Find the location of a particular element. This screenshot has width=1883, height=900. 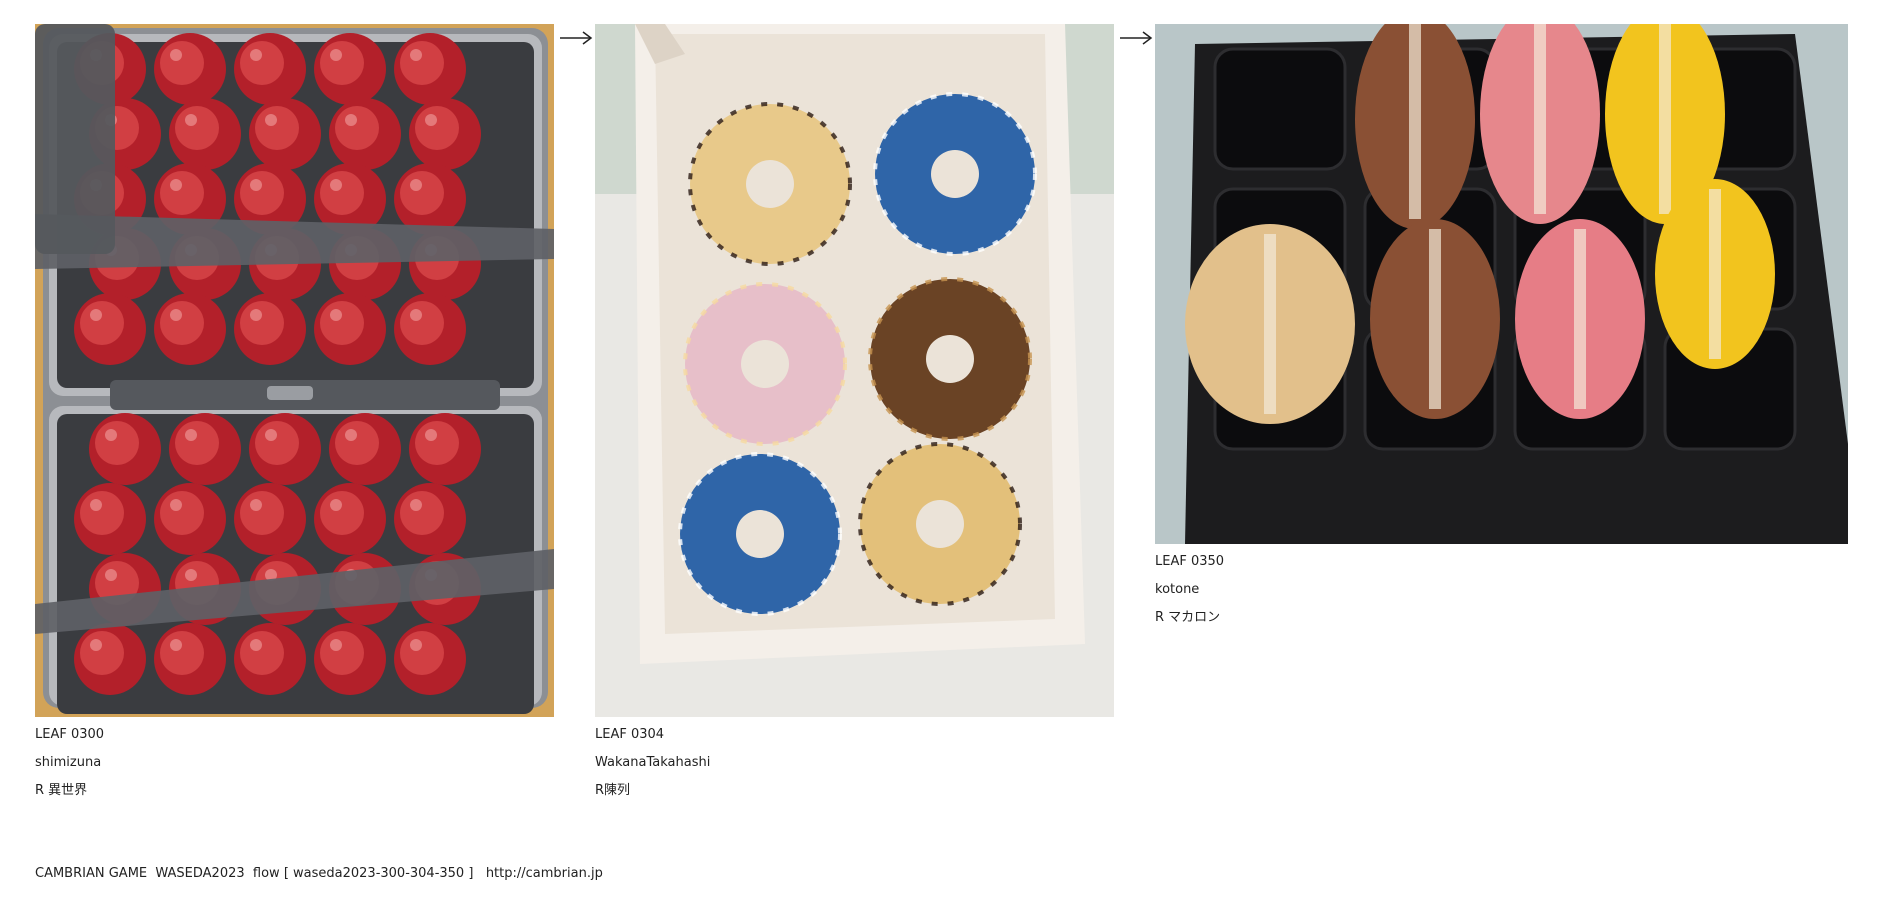

author-name: WakanaTakahashi is located at coordinates (652, 763).